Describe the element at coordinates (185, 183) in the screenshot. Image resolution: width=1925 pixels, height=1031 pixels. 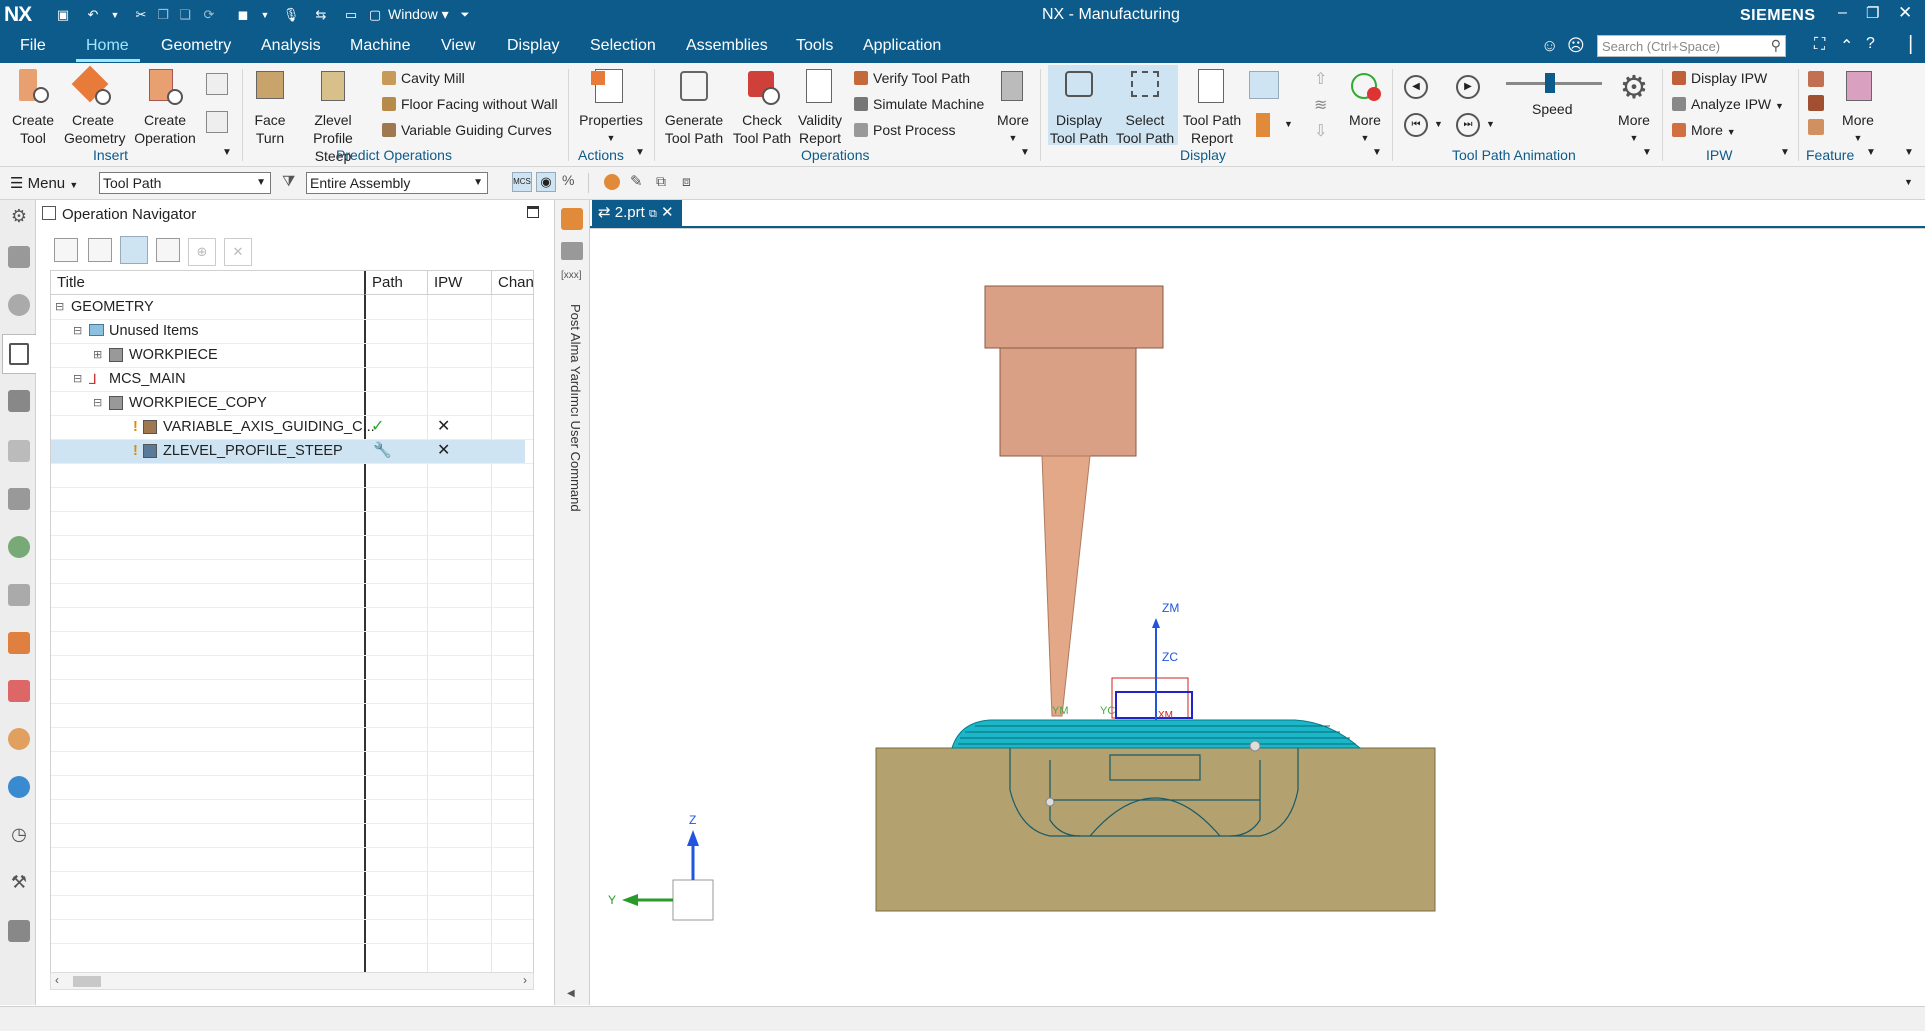
I see `type-filter-select: Tool Path ▼` at that location.